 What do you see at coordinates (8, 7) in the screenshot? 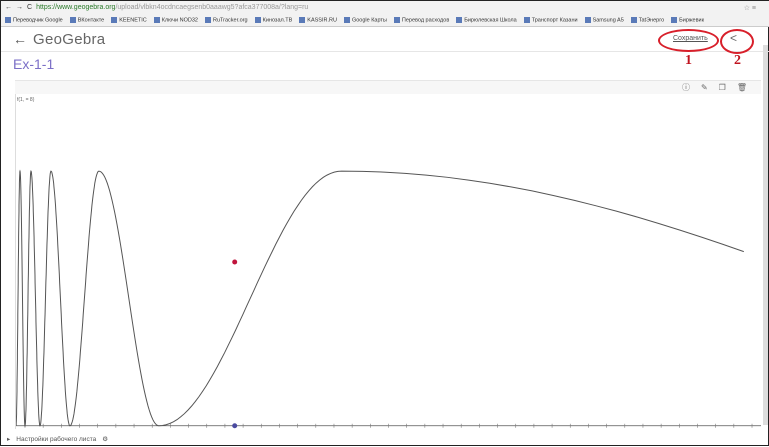
I see `back-nav-icon: ←` at bounding box center [8, 7].